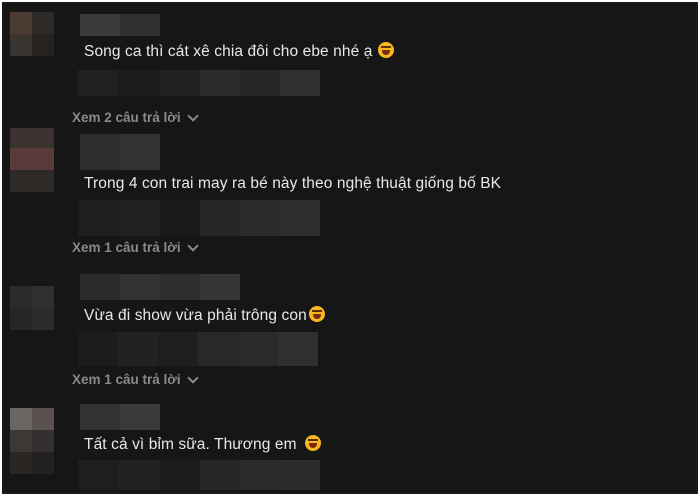  I want to click on comment-text-content: Vừa đi show vừa phải trông con, so click(195, 315).